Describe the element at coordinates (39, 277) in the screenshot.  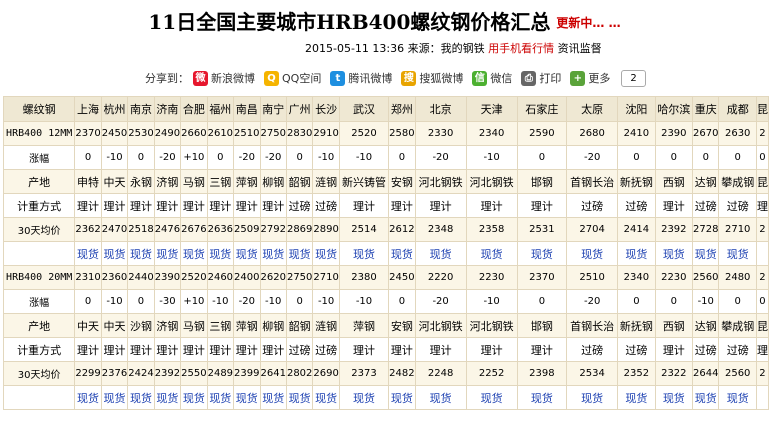
I see `spec-label: HRB400 20MM` at that location.